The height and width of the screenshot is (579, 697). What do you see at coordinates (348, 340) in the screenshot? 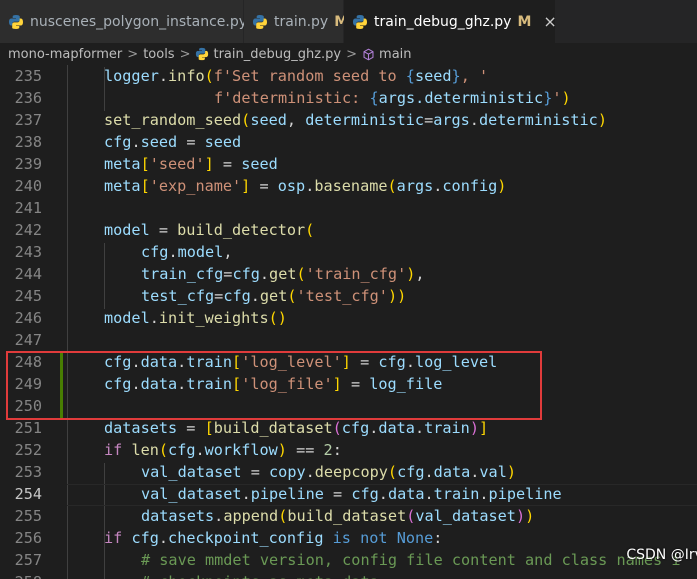
I see `code-line: 247` at bounding box center [348, 340].